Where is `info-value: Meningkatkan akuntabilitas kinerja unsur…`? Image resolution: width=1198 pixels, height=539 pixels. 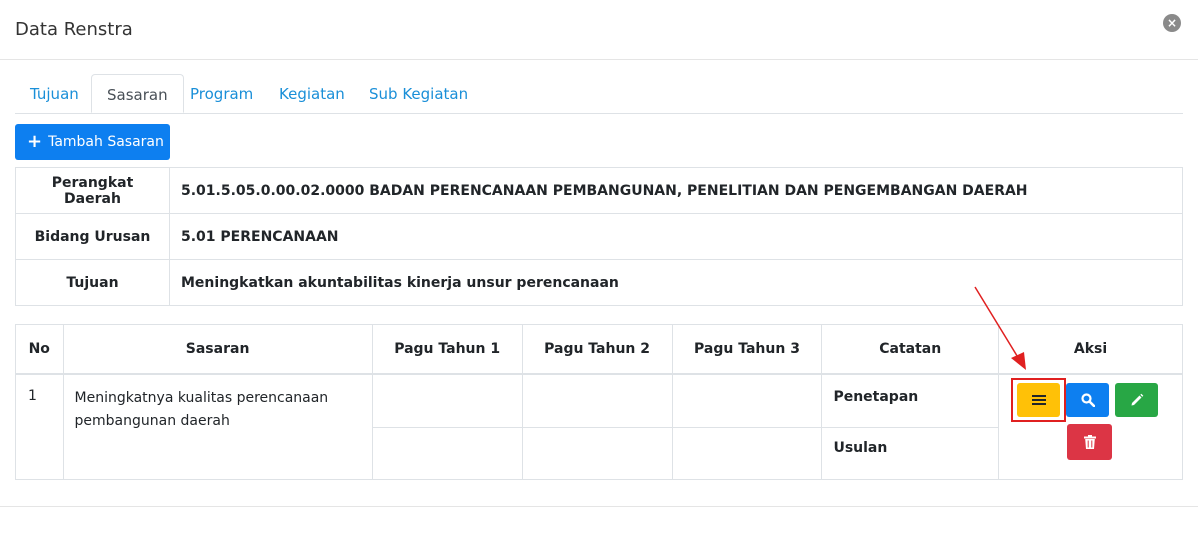 info-value: Meningkatkan akuntabilitas kinerja unsur… is located at coordinates (676, 282).